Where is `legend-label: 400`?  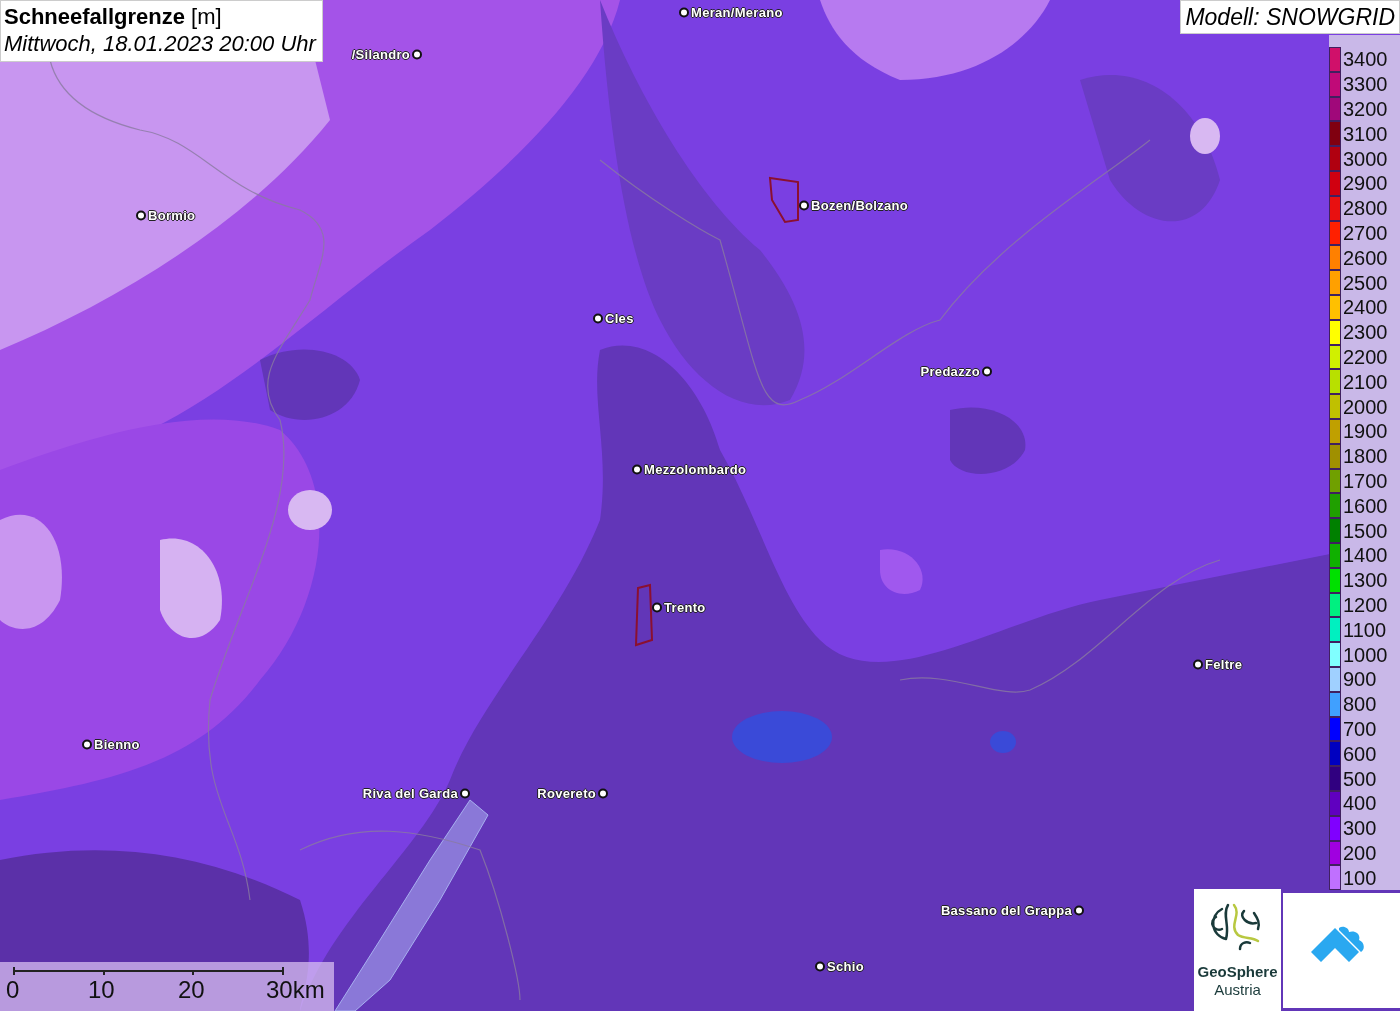 legend-label: 400 is located at coordinates (1360, 803).